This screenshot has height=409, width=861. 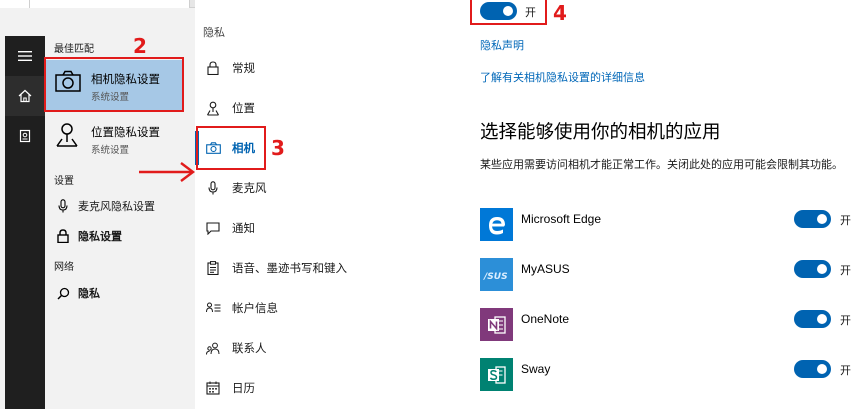 I want to click on result-label: 隐私设置, so click(x=100, y=236).